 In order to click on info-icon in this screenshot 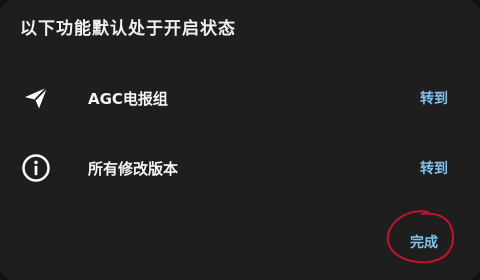, I will do `click(36, 168)`.